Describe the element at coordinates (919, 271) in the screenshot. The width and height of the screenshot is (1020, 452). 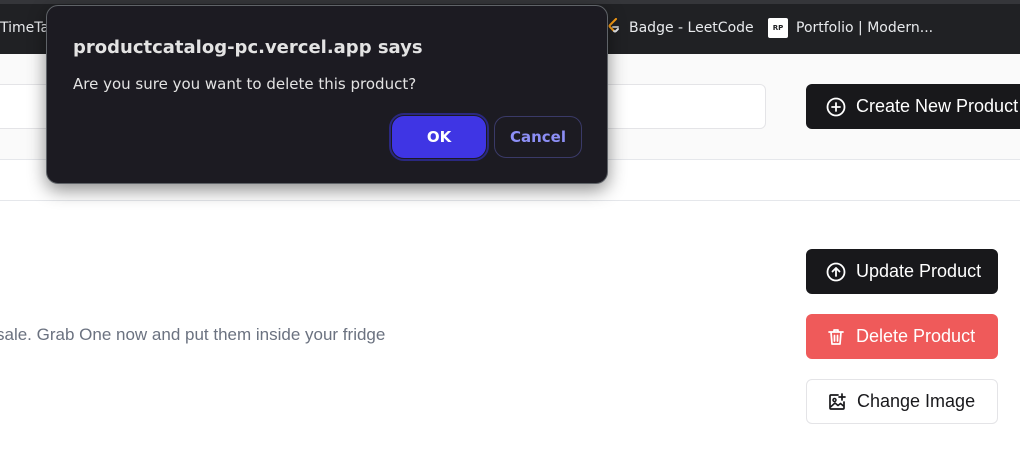
I see `update-button-label: Update Product` at that location.